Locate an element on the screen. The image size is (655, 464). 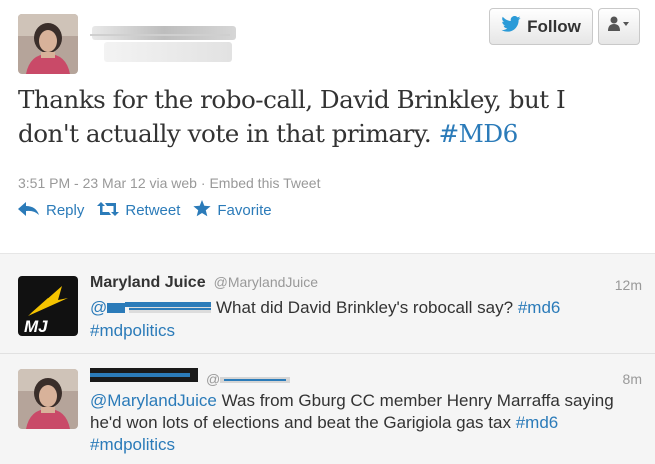
retweet-action: Retweet is located at coordinates (138, 211).